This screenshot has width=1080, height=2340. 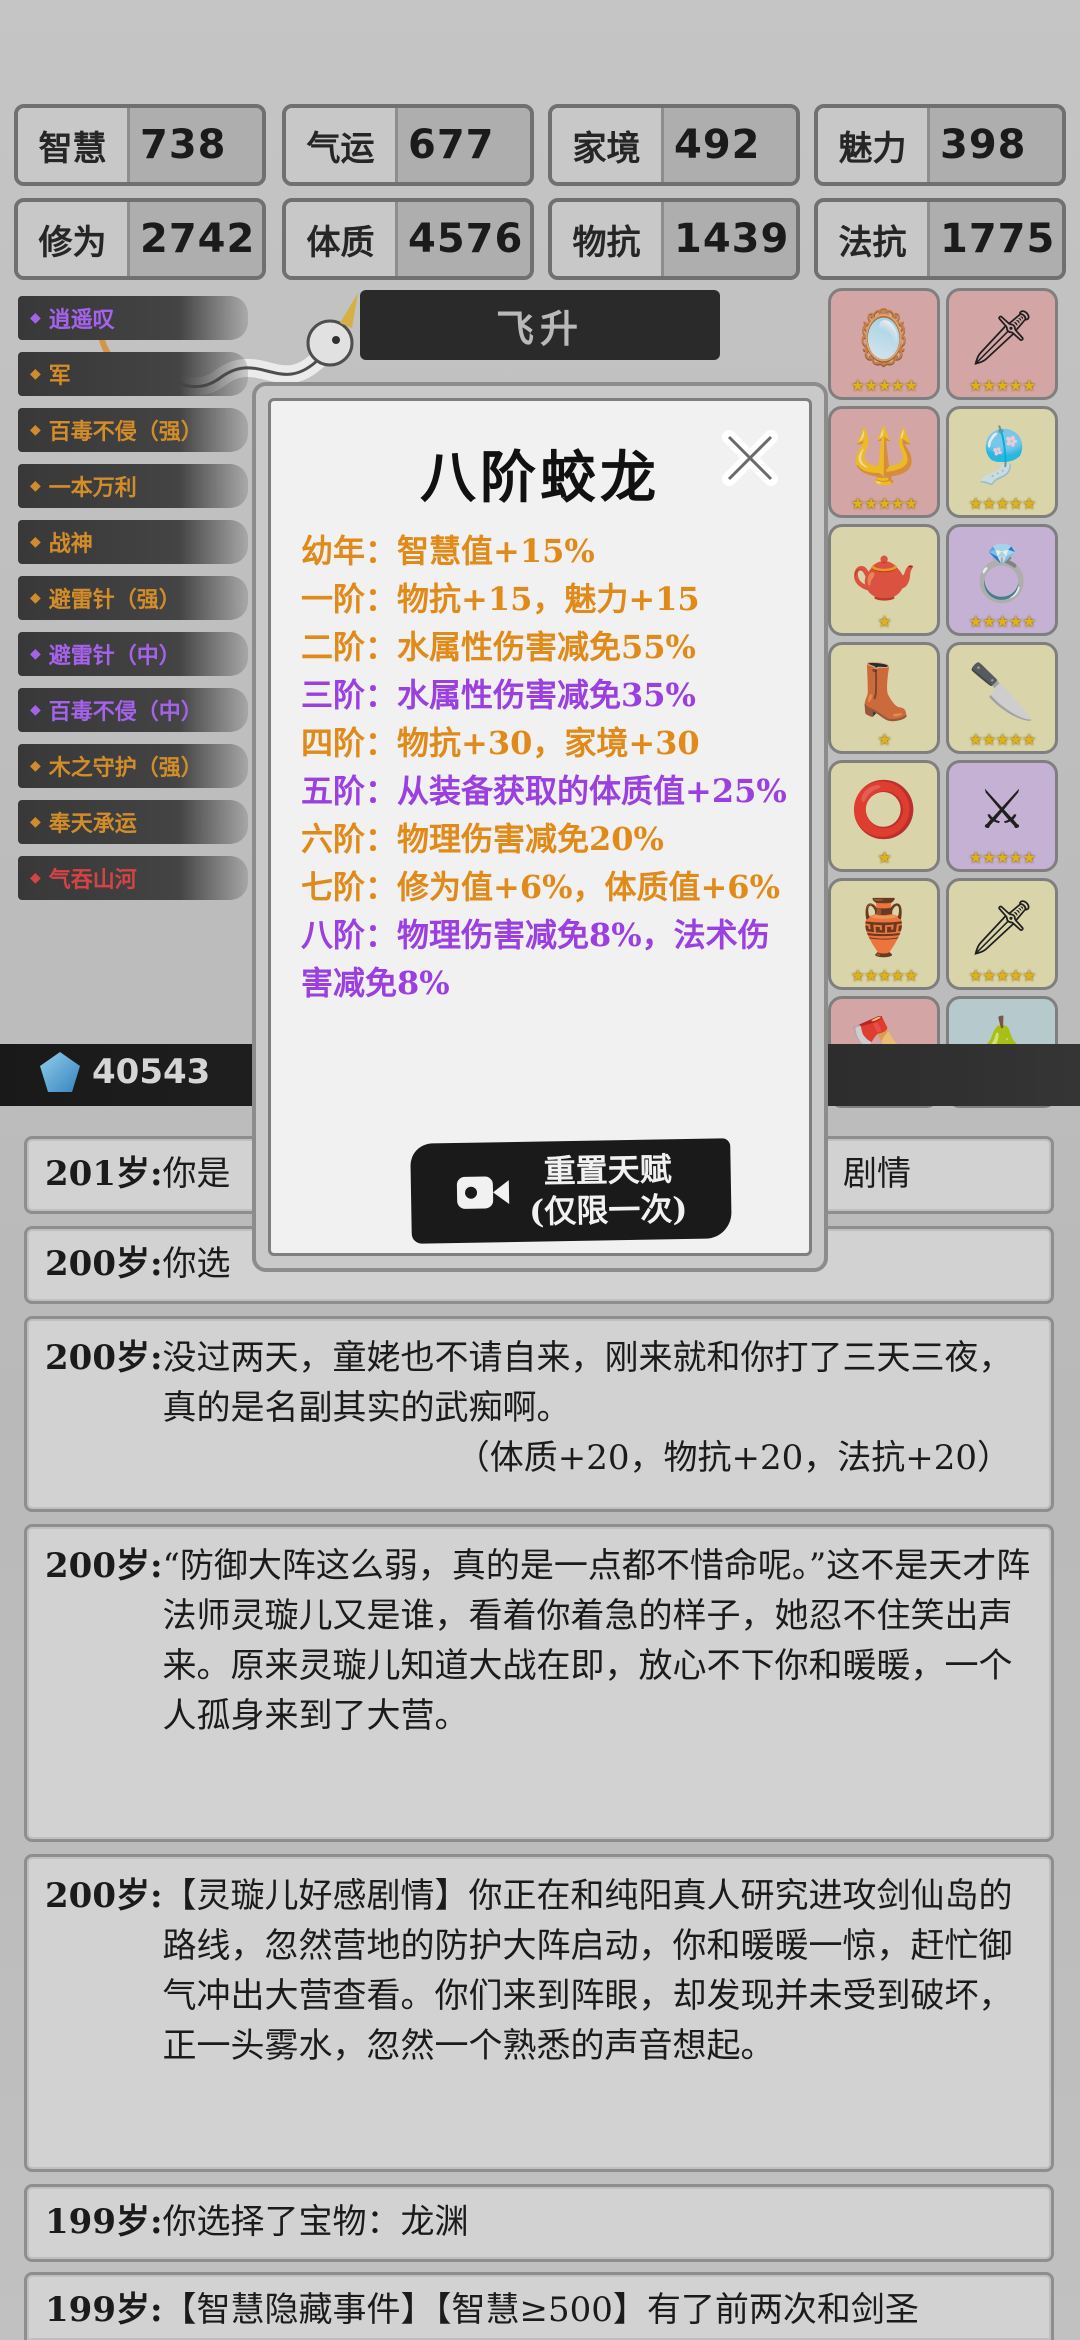 What do you see at coordinates (540, 887) in the screenshot?
I see `tier-item: 七阶：修为值+6%，体质值+6%` at bounding box center [540, 887].